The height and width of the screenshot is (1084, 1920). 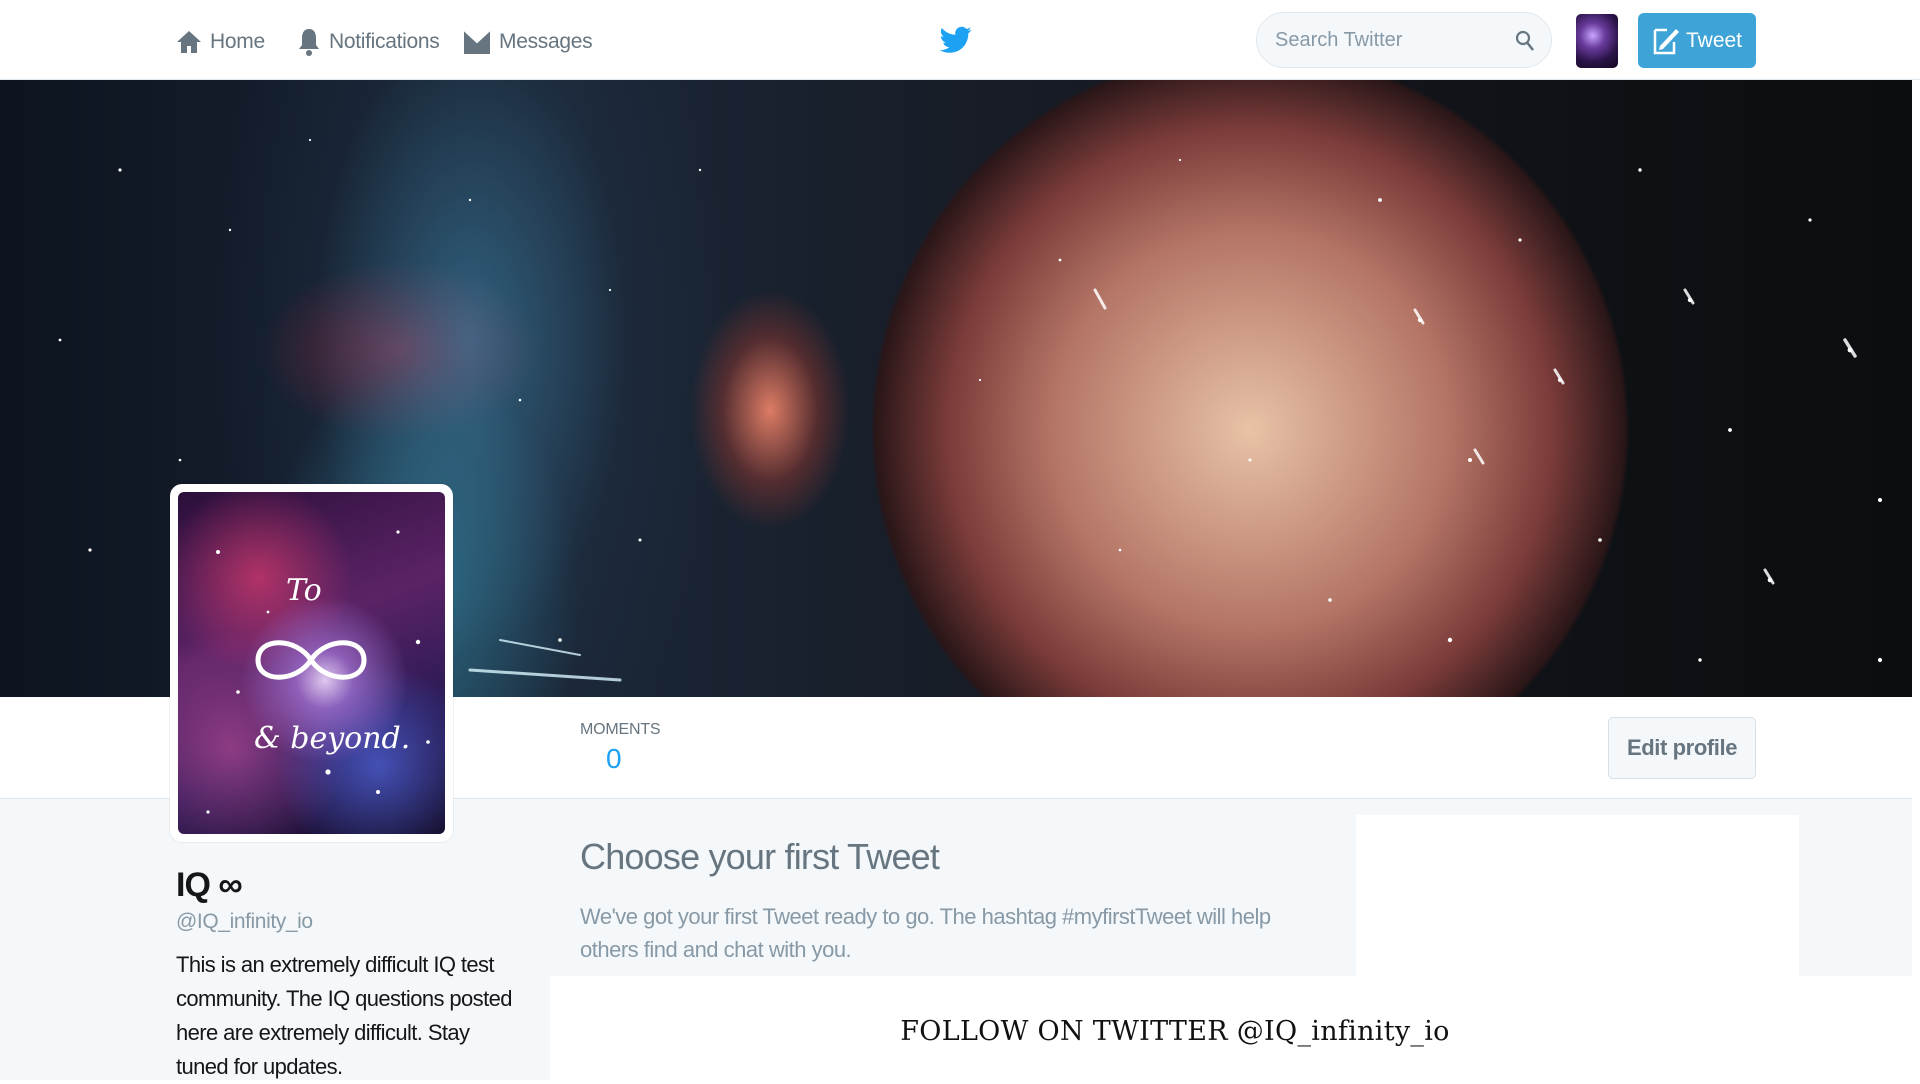 I want to click on top-navigation-bar: Home Notifications Messages Tweet, so click(x=960, y=40).